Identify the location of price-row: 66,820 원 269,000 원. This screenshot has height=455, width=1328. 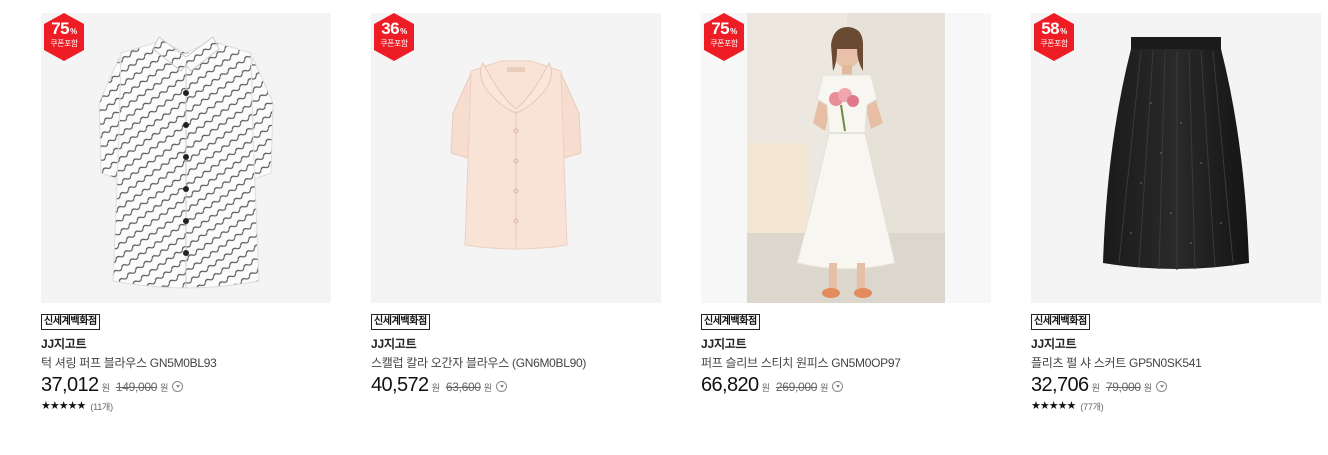
(846, 386).